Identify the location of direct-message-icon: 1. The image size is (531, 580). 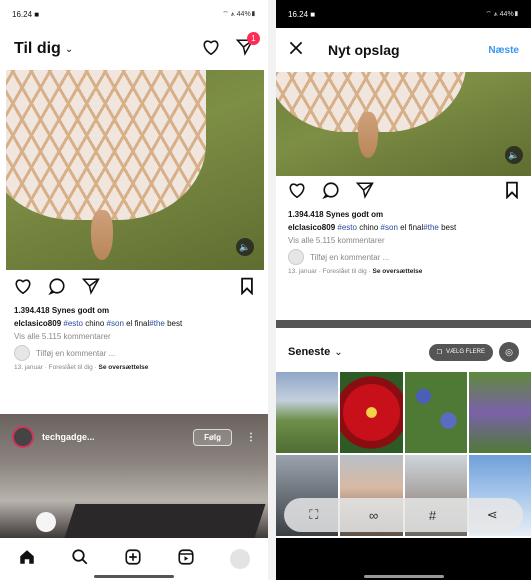
(247, 46).